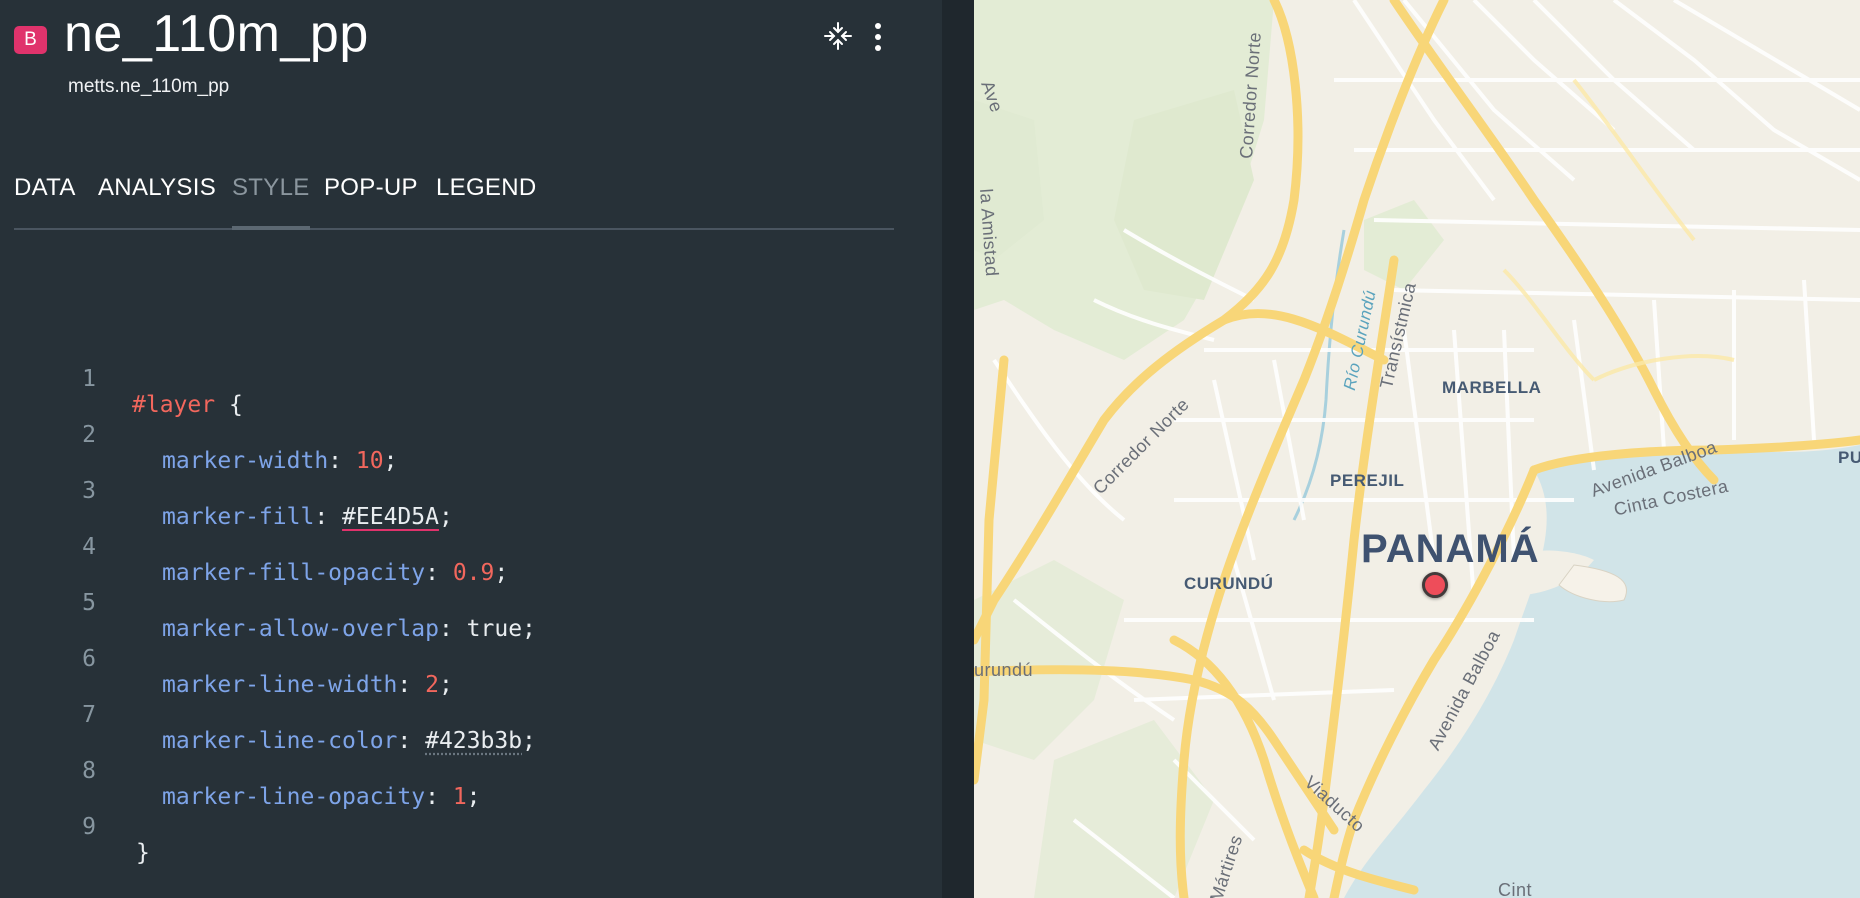  Describe the element at coordinates (30, 40) in the screenshot. I see `layer-badge: B` at that location.